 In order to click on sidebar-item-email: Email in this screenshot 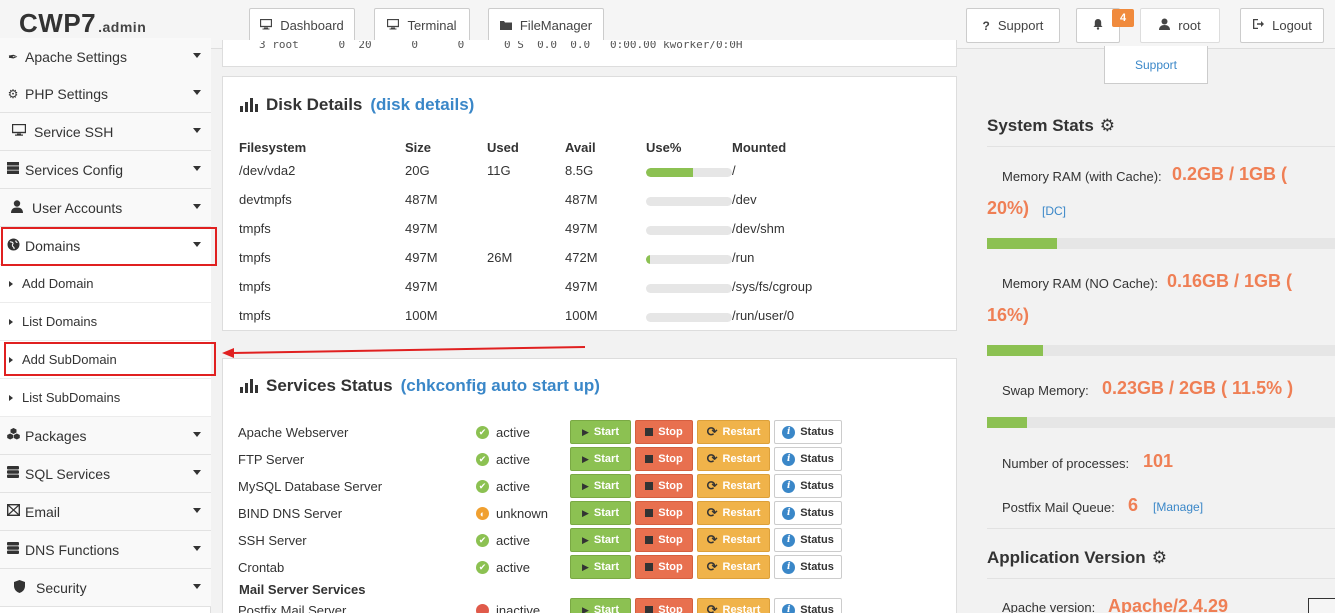, I will do `click(105, 512)`.